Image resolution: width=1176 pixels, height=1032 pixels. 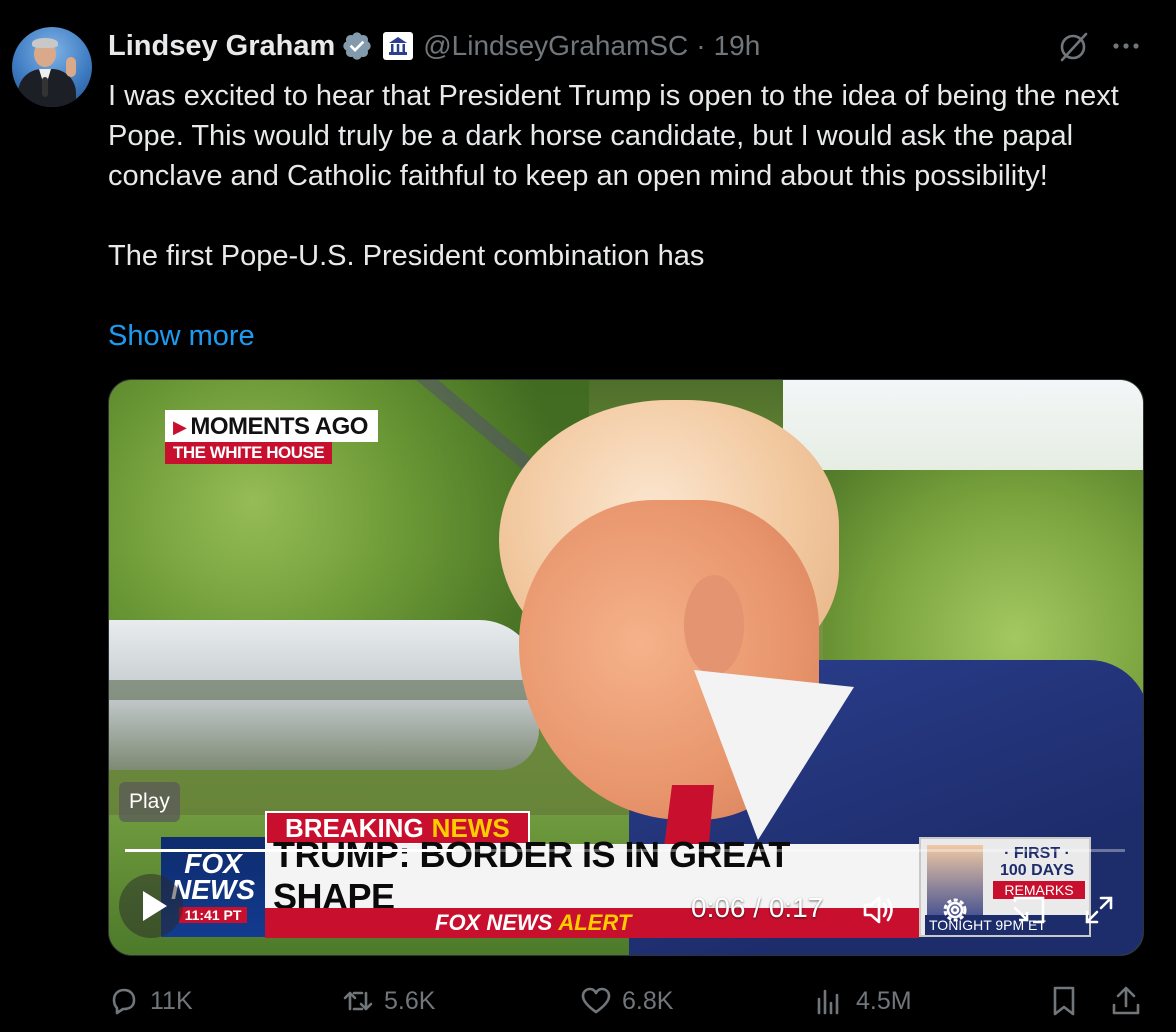 I want to click on settings-icon, so click(x=955, y=910).